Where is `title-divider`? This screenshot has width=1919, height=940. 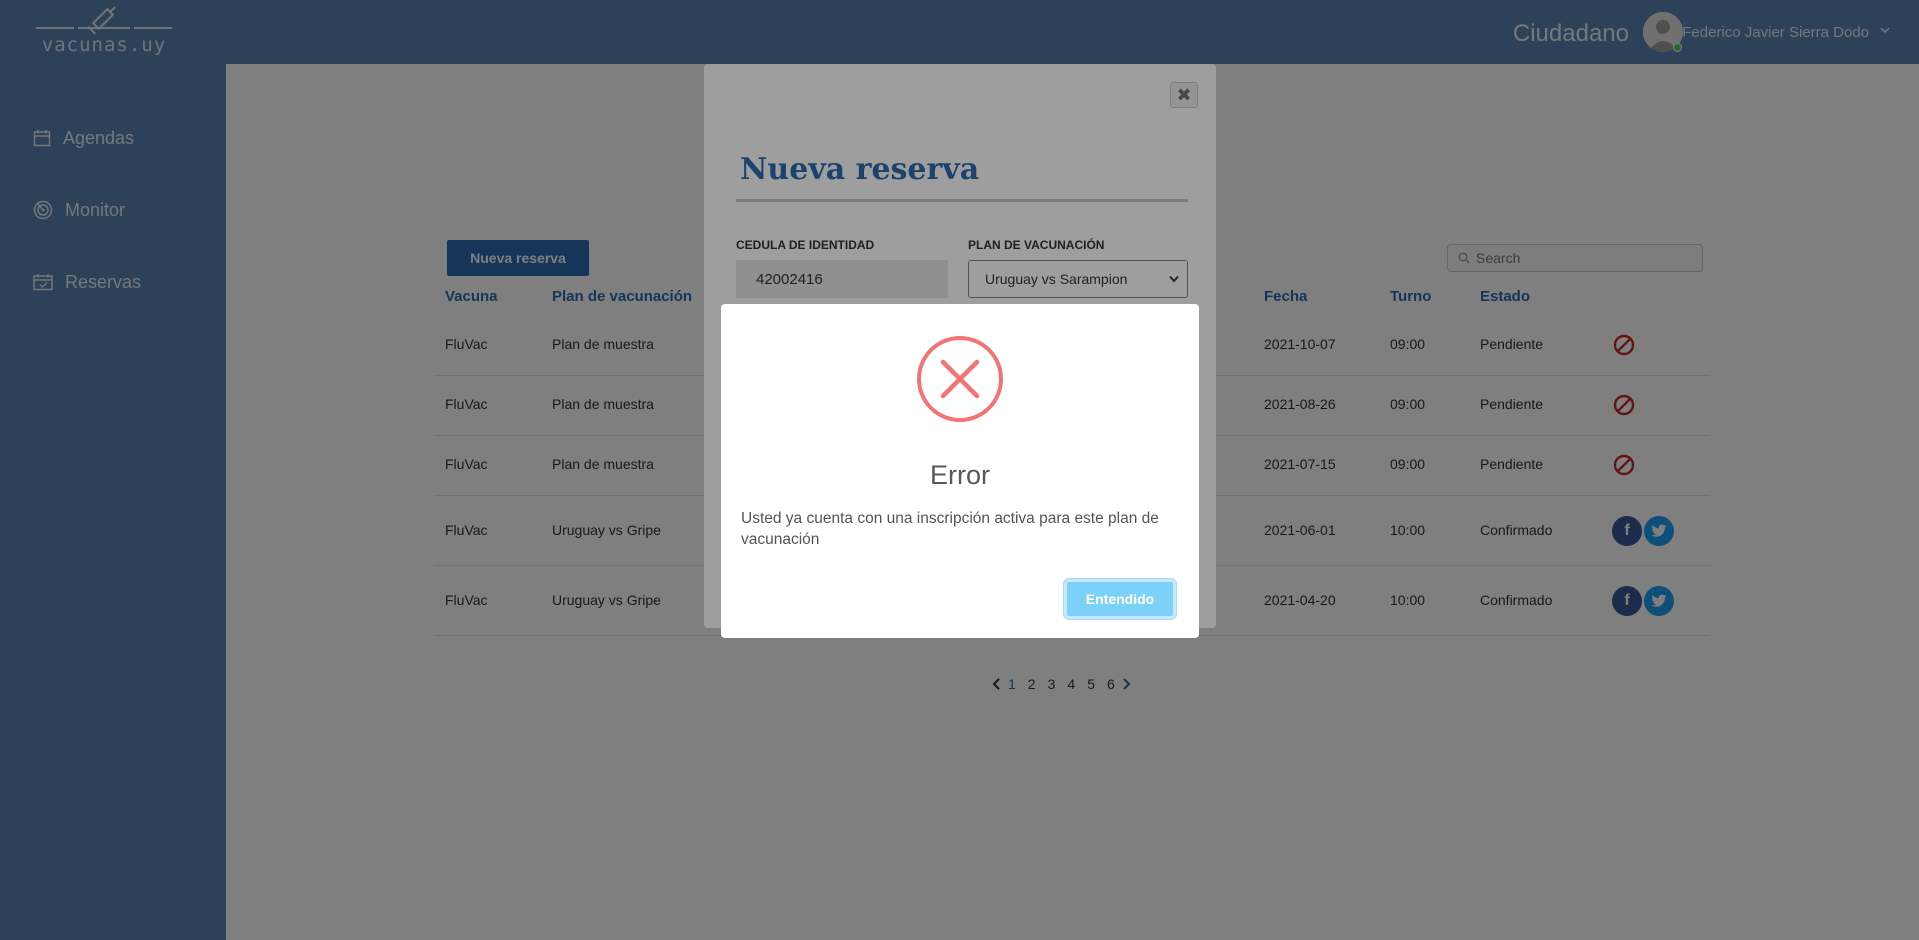
title-divider is located at coordinates (962, 200).